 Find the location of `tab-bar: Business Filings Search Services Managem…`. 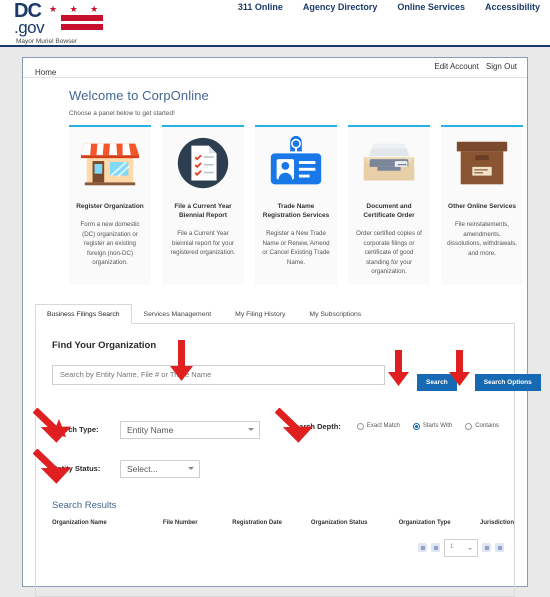

tab-bar: Business Filings Search Services Managem… is located at coordinates (275, 313).